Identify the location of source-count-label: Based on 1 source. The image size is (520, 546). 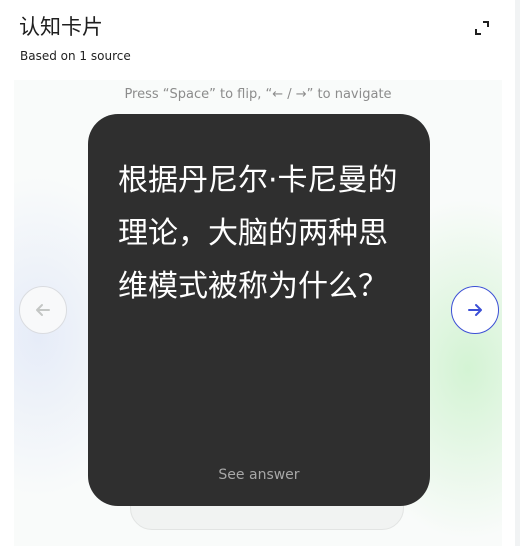
(75, 56).